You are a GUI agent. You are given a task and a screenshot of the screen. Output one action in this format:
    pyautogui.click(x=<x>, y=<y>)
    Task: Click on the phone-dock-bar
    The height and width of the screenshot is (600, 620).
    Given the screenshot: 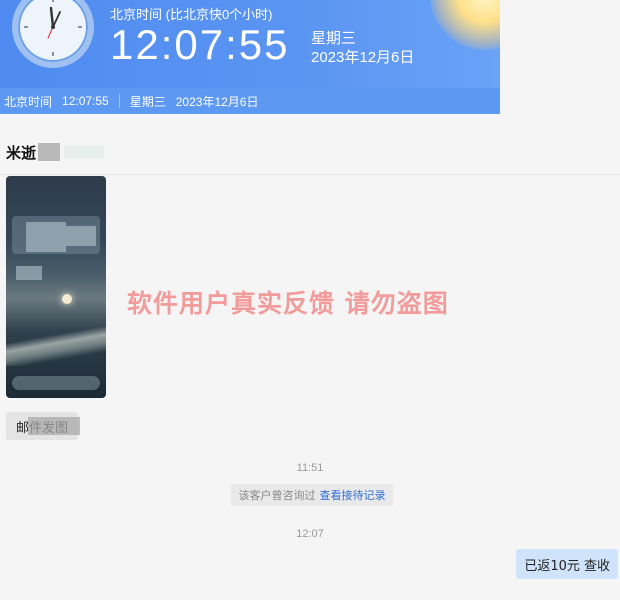 What is the action you would take?
    pyautogui.click(x=56, y=383)
    